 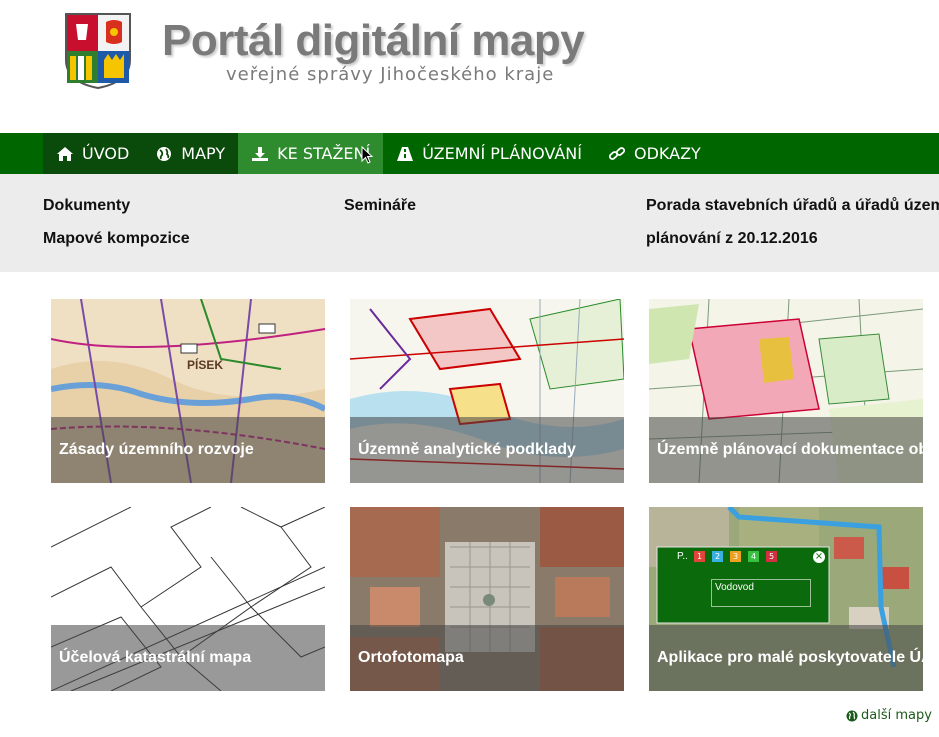 What do you see at coordinates (373, 41) in the screenshot?
I see `site-title: Portál digitální mapy` at bounding box center [373, 41].